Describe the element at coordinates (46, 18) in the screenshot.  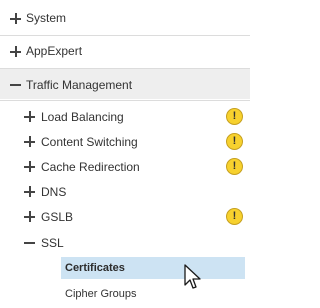
I see `nav-item-label: System` at that location.